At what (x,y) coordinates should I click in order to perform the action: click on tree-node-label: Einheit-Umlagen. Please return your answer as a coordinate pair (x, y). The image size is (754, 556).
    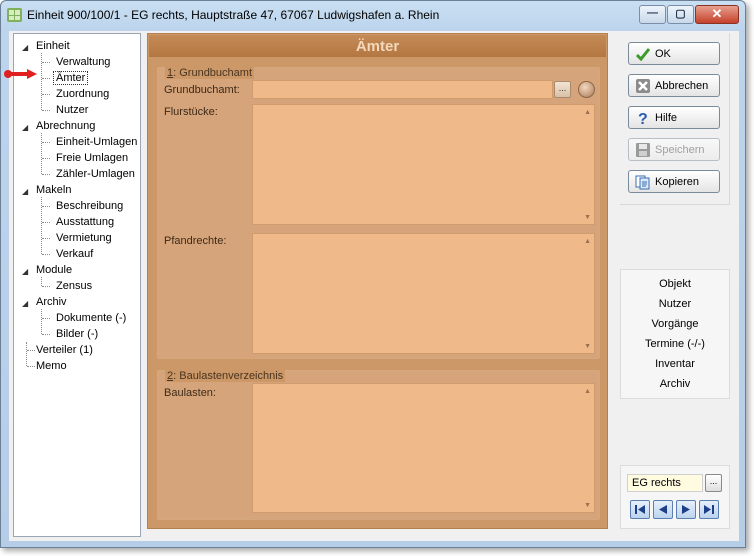
    Looking at the image, I should click on (97, 142).